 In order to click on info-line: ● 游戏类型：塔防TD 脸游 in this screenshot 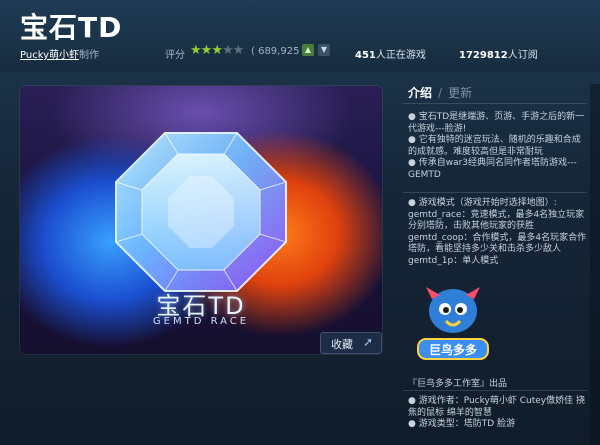, I will do `click(462, 424)`.